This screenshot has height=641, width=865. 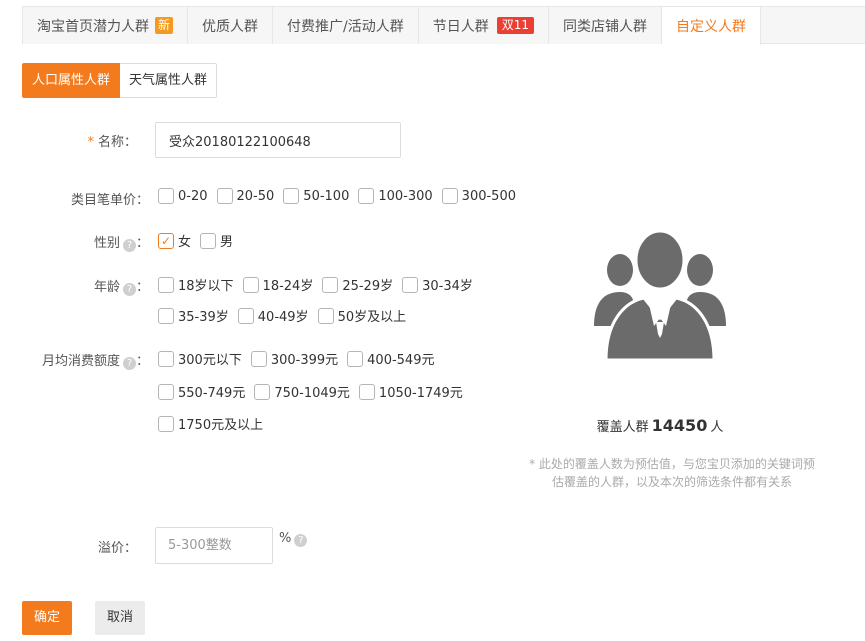 I want to click on attribute-subtabs: 人口属性人群 天气属性人群, so click(x=120, y=80).